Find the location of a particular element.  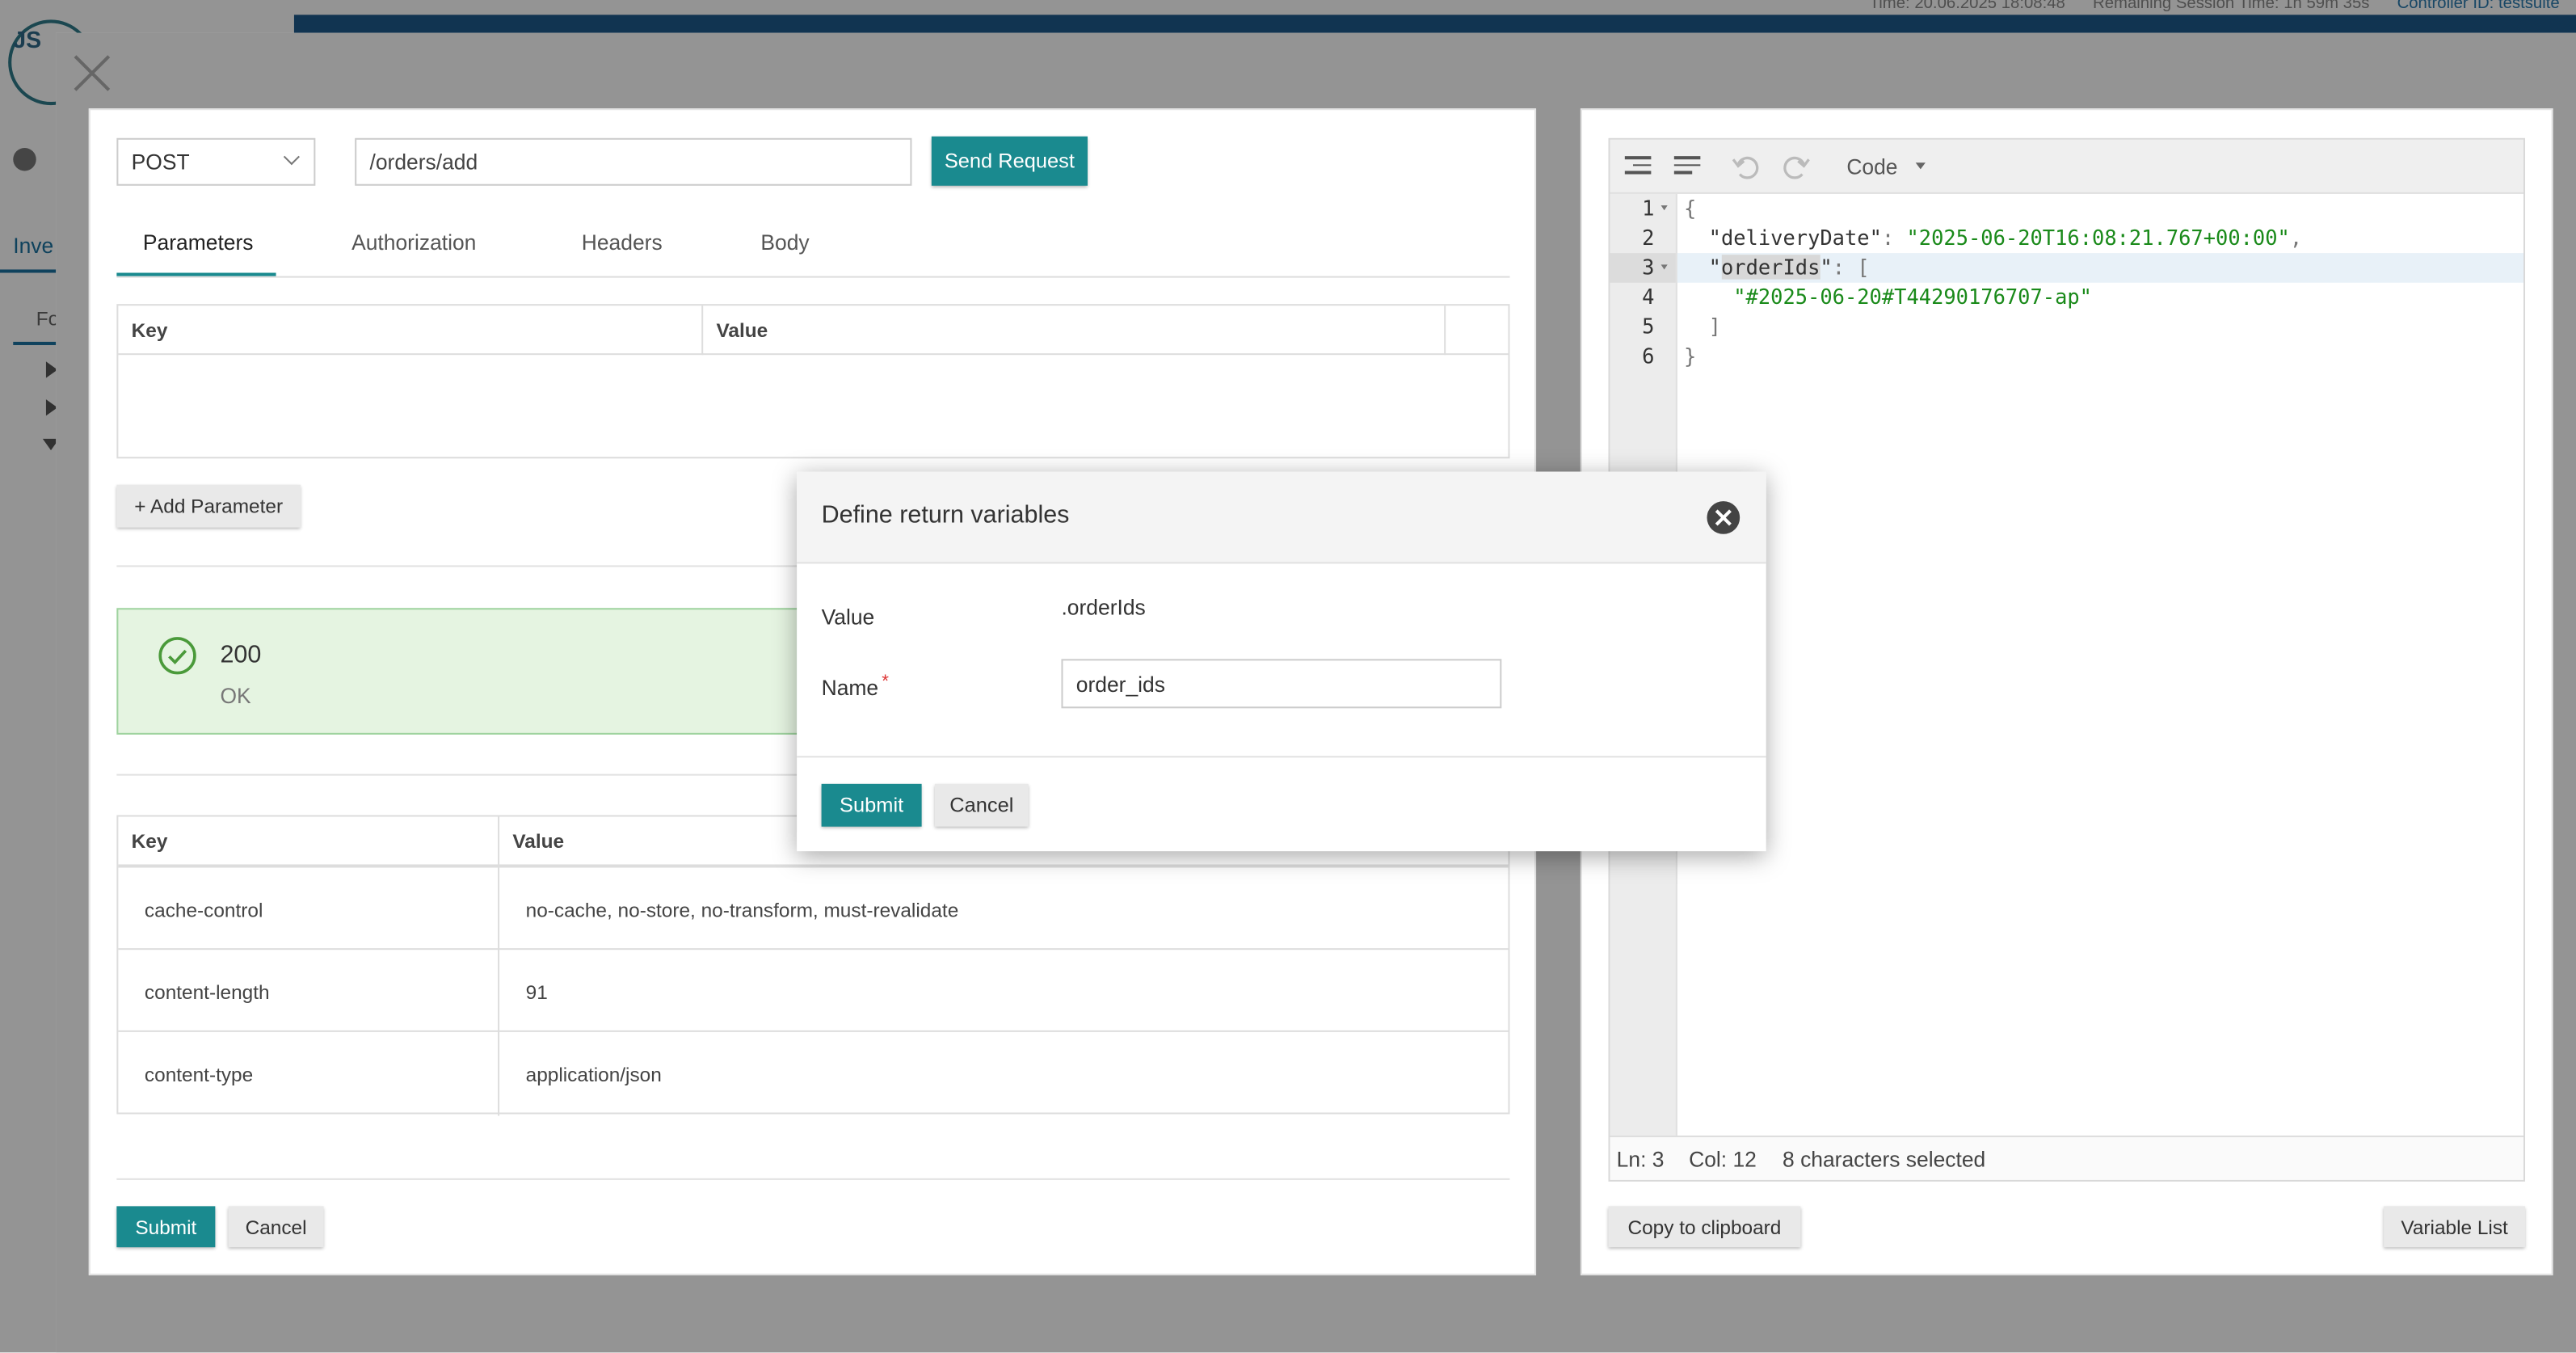

cursor-line: Ln: 3 is located at coordinates (1640, 1160).